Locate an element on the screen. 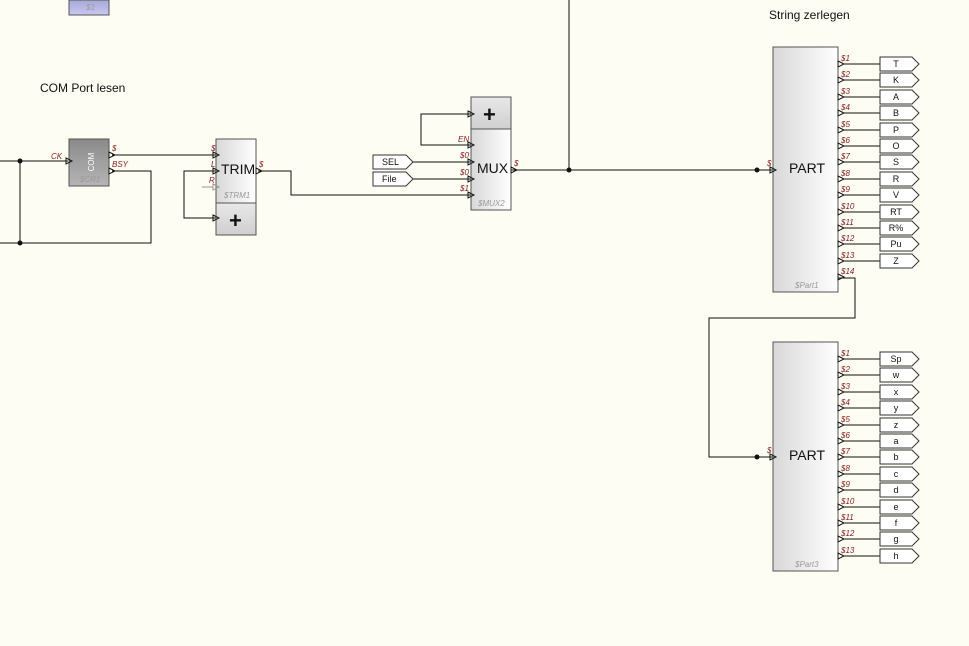  part1-output-13: Z is located at coordinates (899, 261).